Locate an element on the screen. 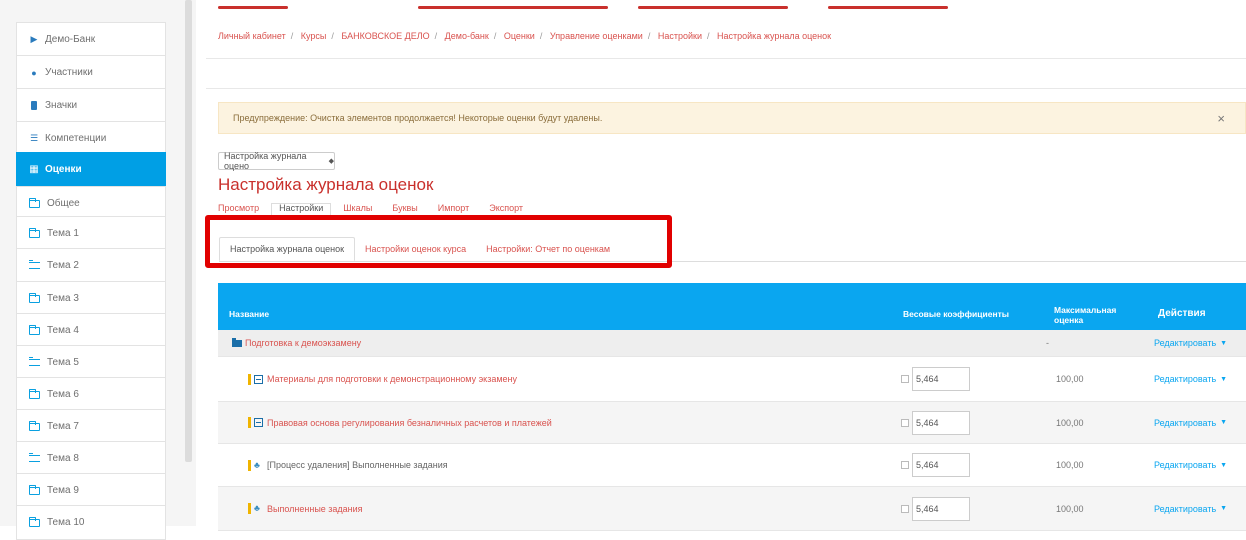 The height and width of the screenshot is (540, 1246). breadcrumb-course: Демо-банк is located at coordinates (467, 36).